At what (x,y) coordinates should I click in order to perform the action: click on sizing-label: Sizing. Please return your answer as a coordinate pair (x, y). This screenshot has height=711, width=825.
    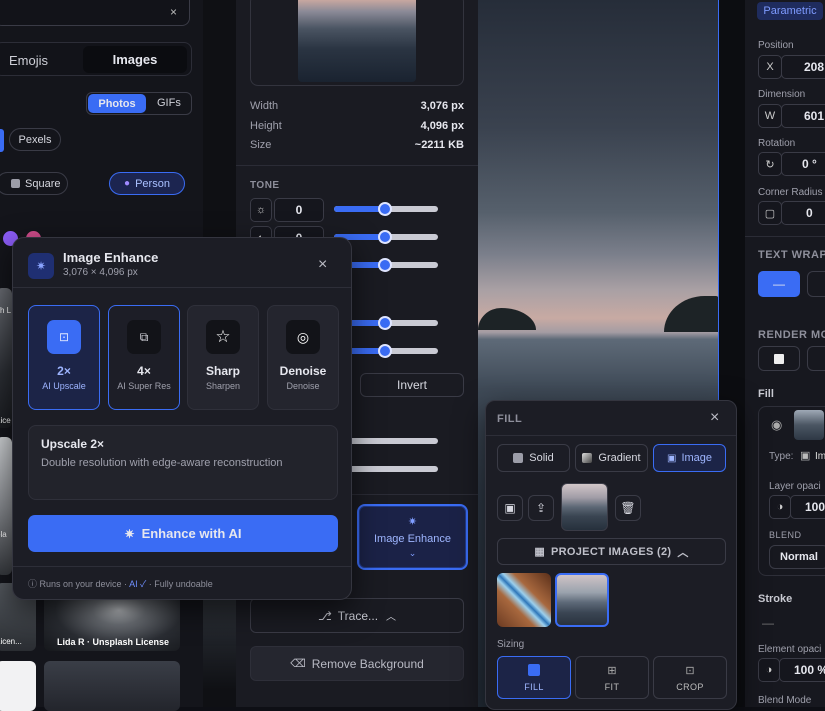
    Looking at the image, I should click on (511, 644).